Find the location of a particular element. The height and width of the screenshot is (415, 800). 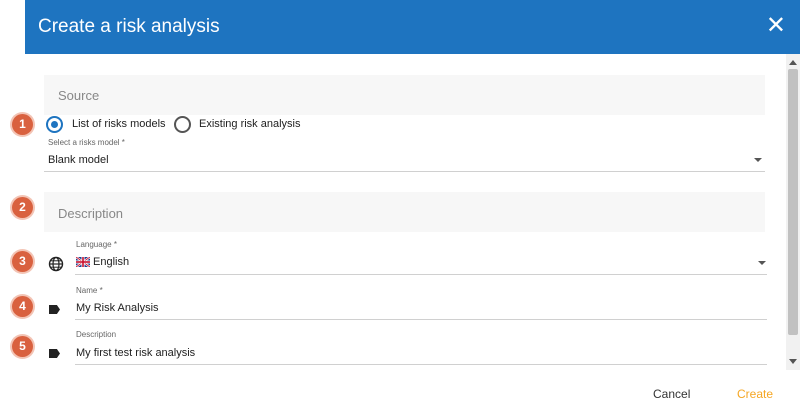

language-underline is located at coordinates (421, 274).